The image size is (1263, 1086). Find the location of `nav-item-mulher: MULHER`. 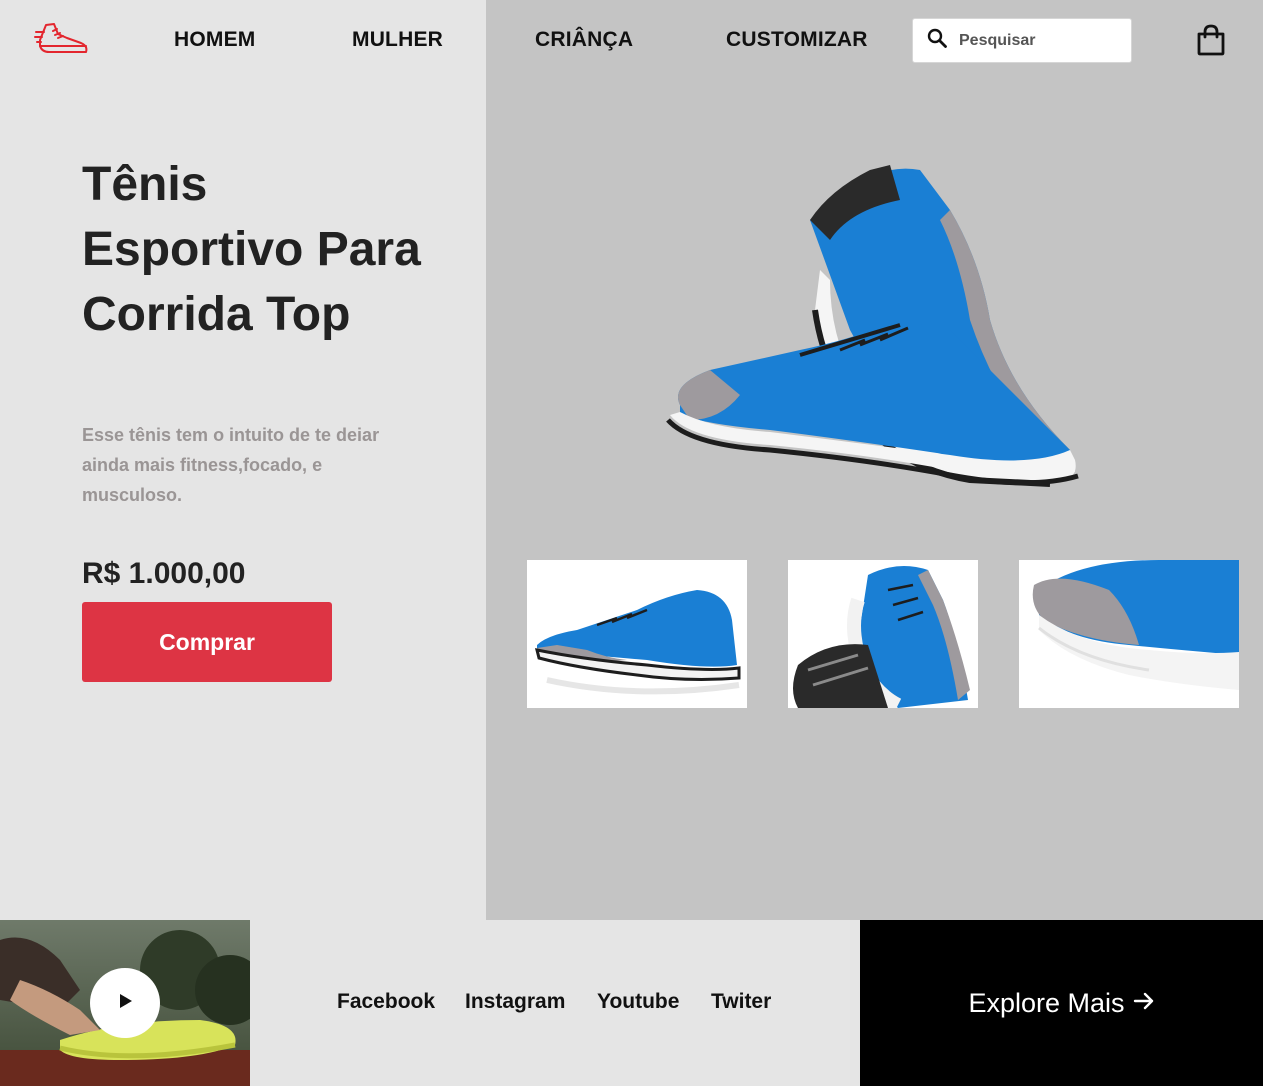

nav-item-mulher: MULHER is located at coordinates (397, 40).